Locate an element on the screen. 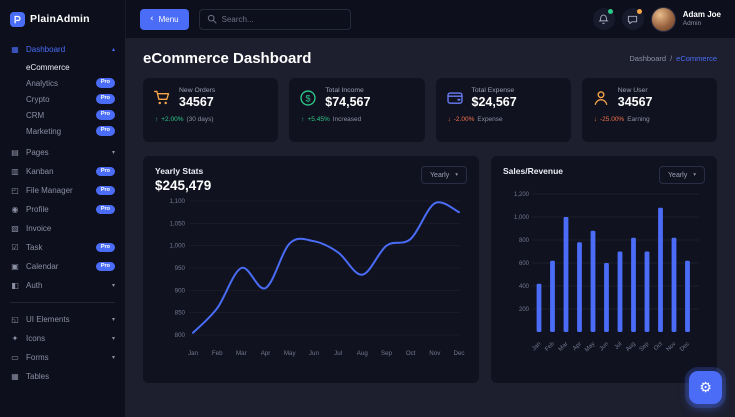 This screenshot has width=735, height=417. sidebar-item-crm: CRM Pro is located at coordinates (62, 115).